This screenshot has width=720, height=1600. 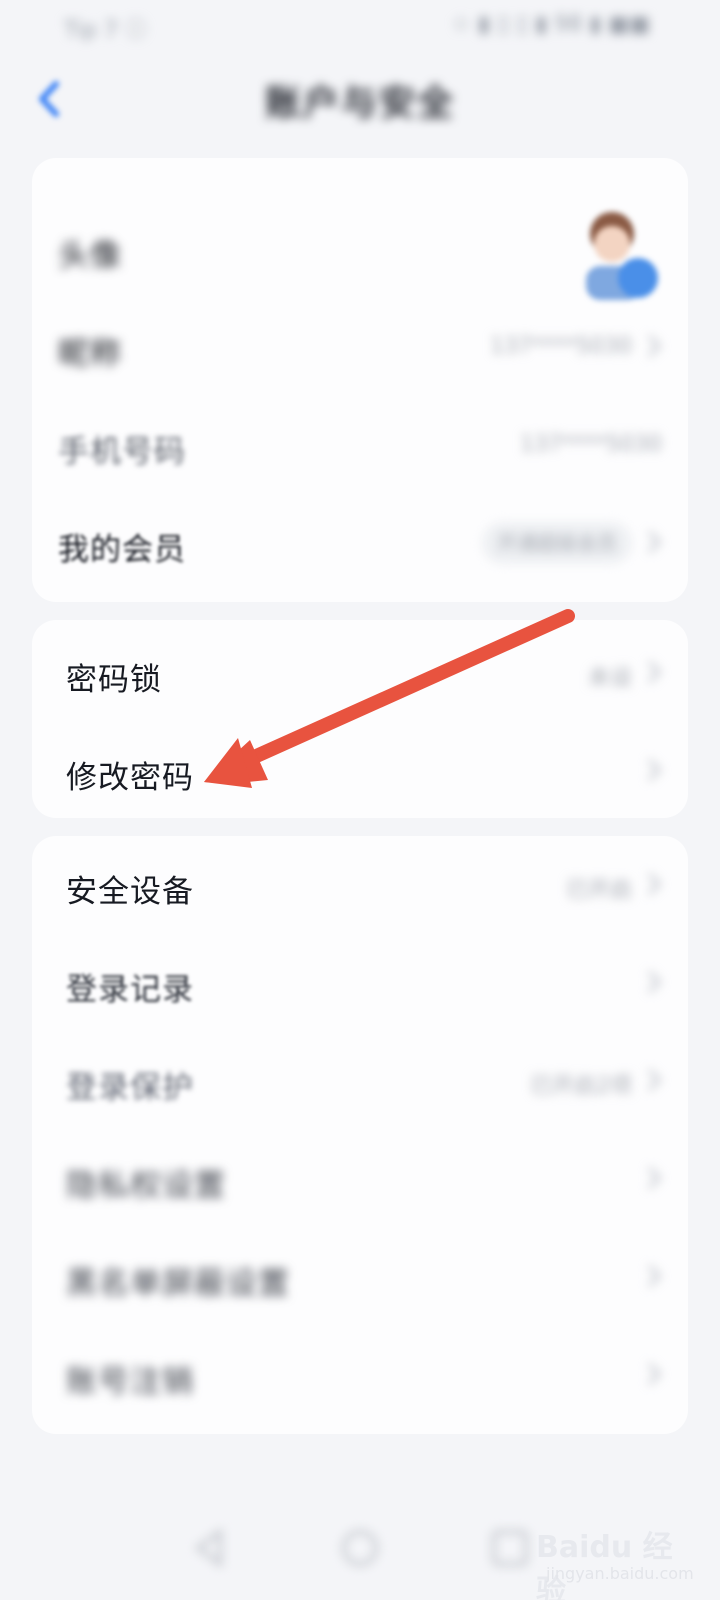 What do you see at coordinates (130, 892) in the screenshot?
I see `security-devices-label: 安全设备` at bounding box center [130, 892].